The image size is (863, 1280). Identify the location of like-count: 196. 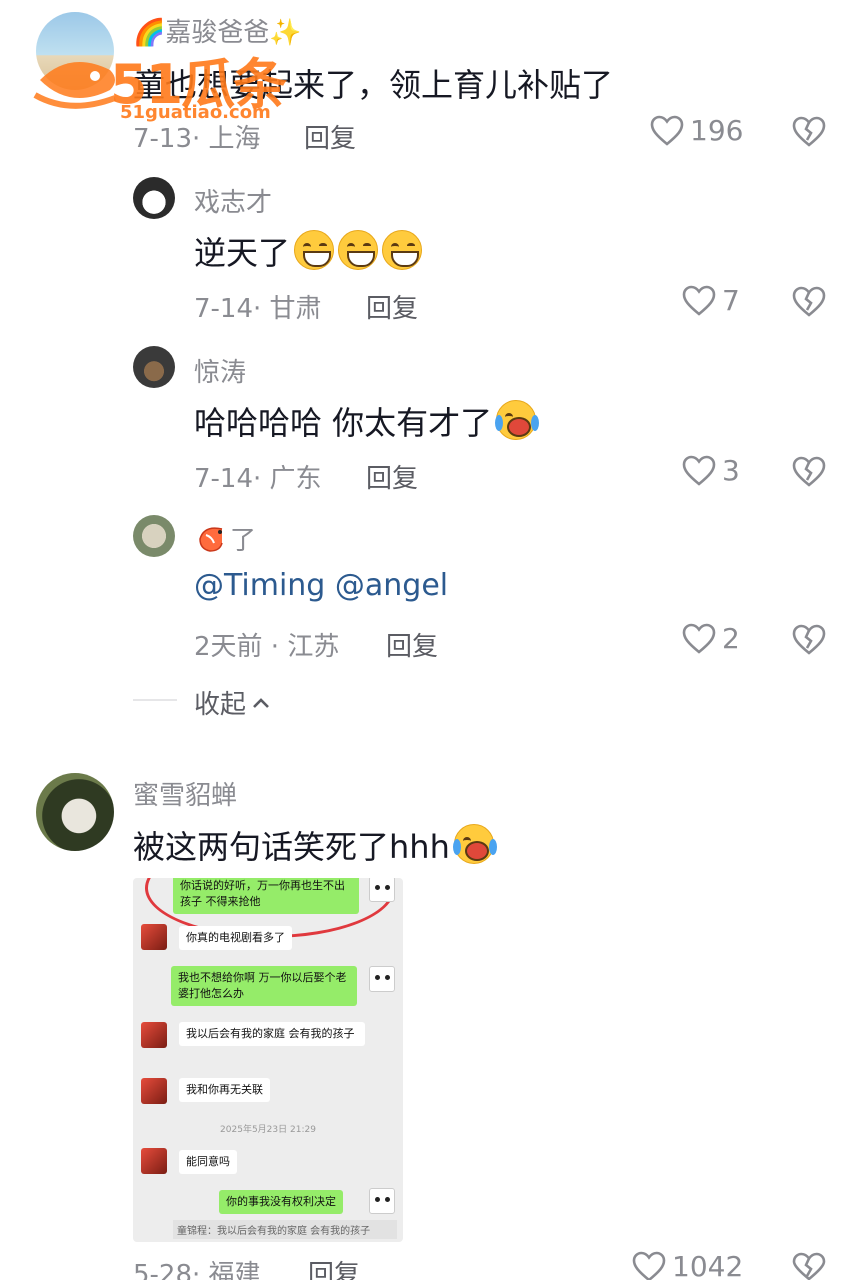
(717, 130).